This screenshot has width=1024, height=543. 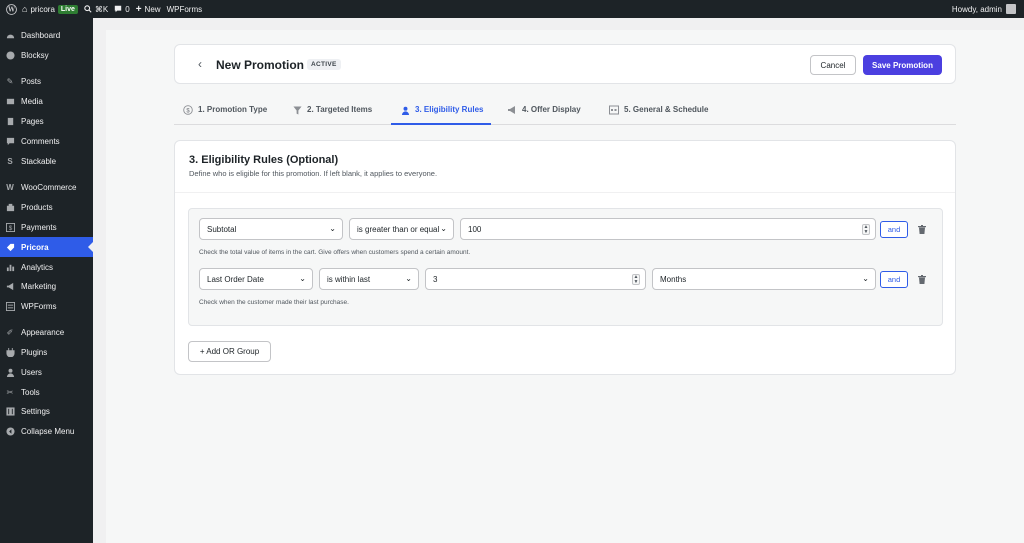 I want to click on cancel-button: Cancel, so click(x=833, y=65).